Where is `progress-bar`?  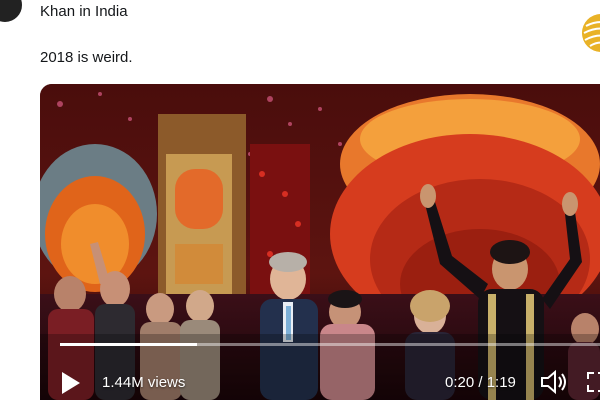 progress-bar is located at coordinates (330, 344).